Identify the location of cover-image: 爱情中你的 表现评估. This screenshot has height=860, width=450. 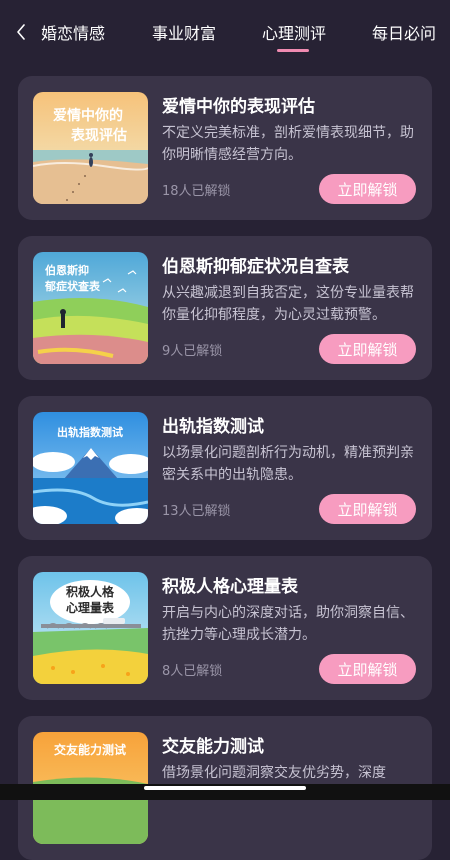
(90, 148).